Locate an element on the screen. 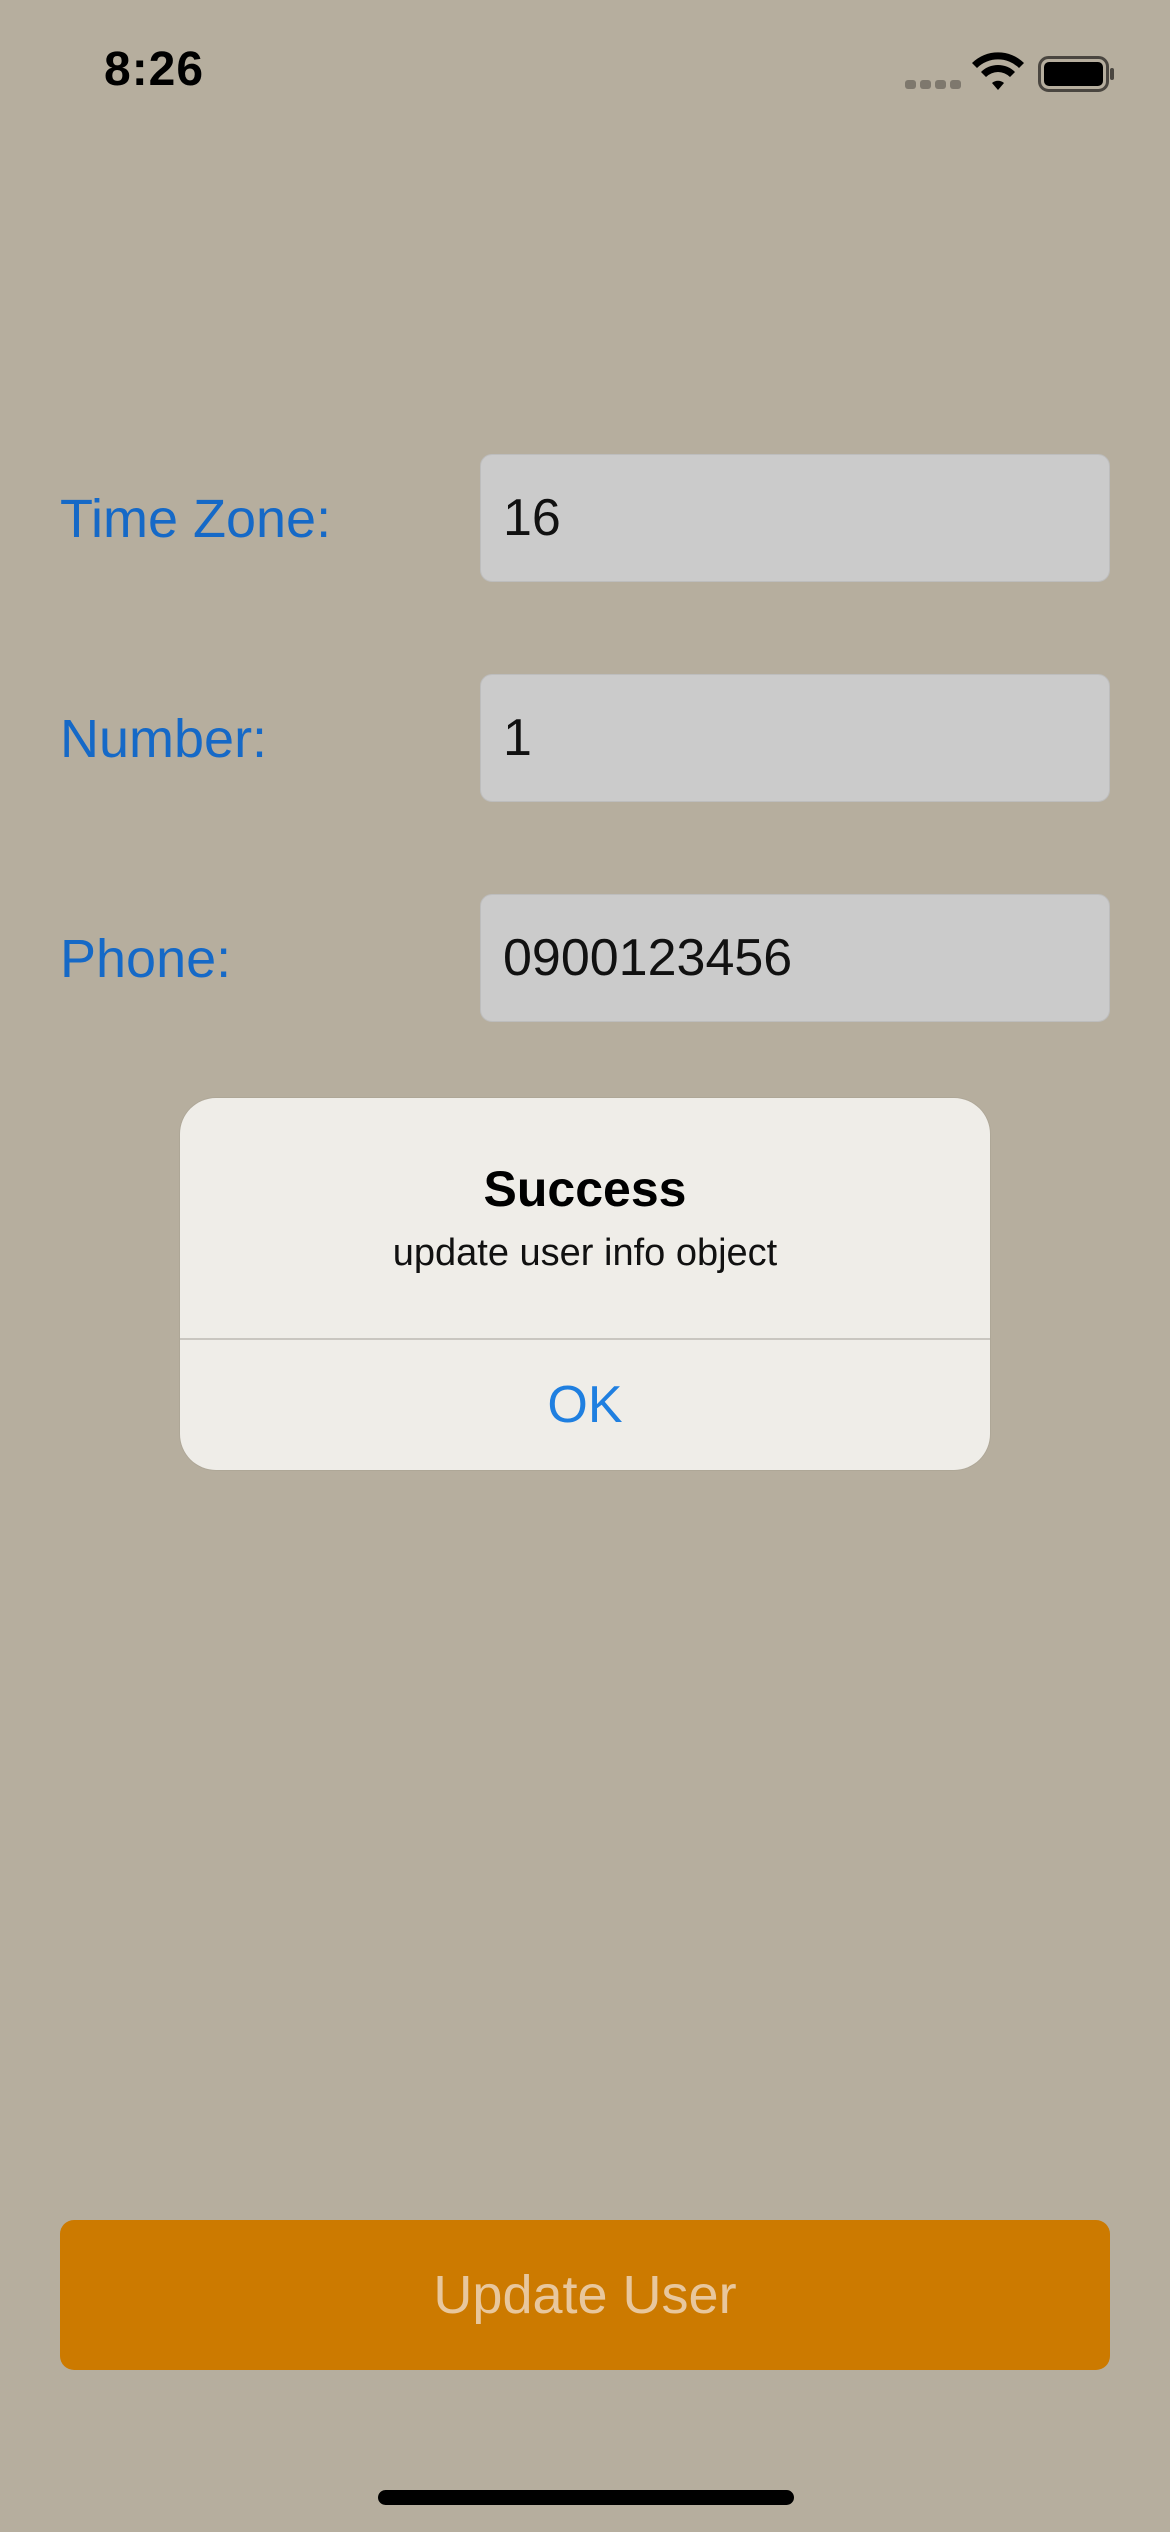 This screenshot has height=2532, width=1170. time-zone-field: 16 is located at coordinates (795, 518).